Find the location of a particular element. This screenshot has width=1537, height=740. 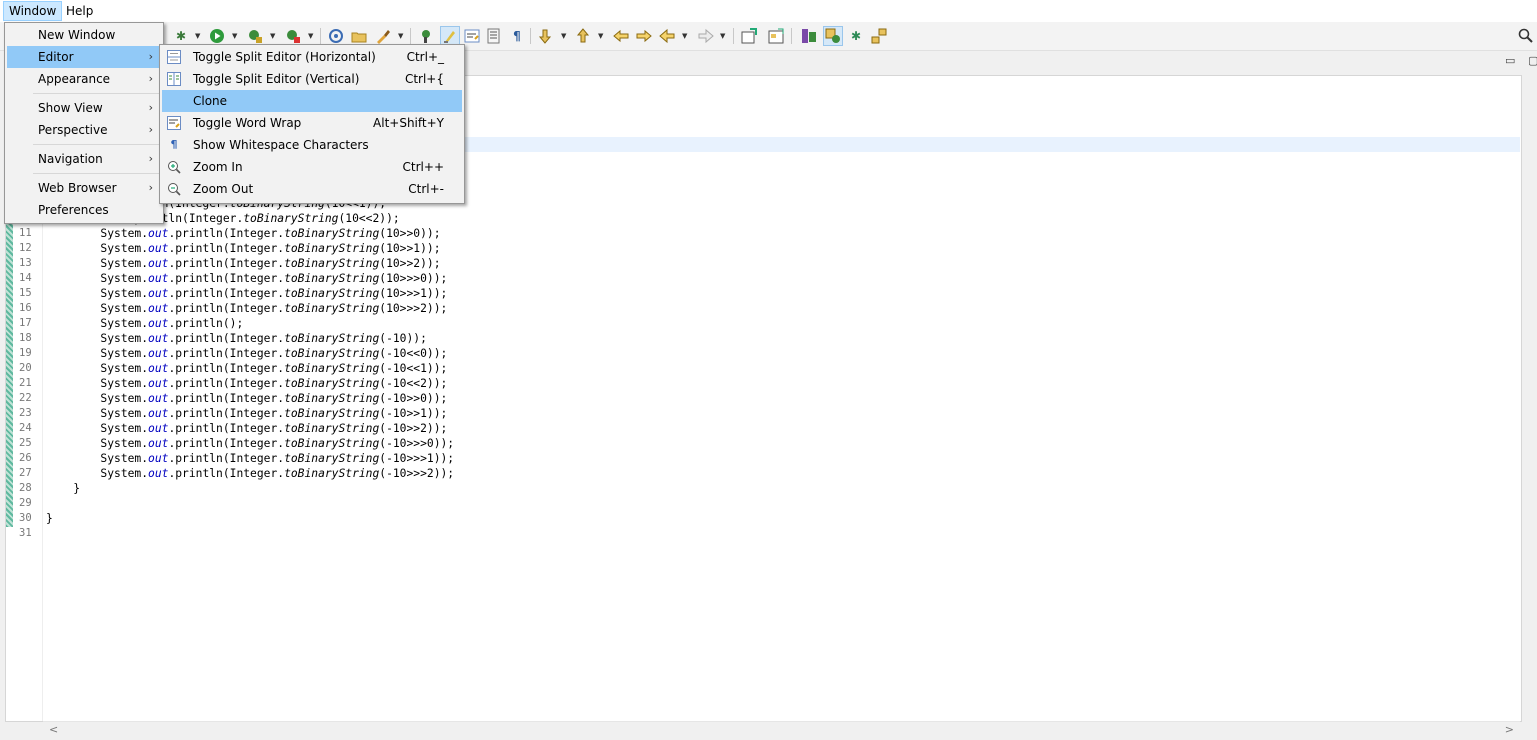

maximize-icon: ▢ is located at coordinates (1532, 60).